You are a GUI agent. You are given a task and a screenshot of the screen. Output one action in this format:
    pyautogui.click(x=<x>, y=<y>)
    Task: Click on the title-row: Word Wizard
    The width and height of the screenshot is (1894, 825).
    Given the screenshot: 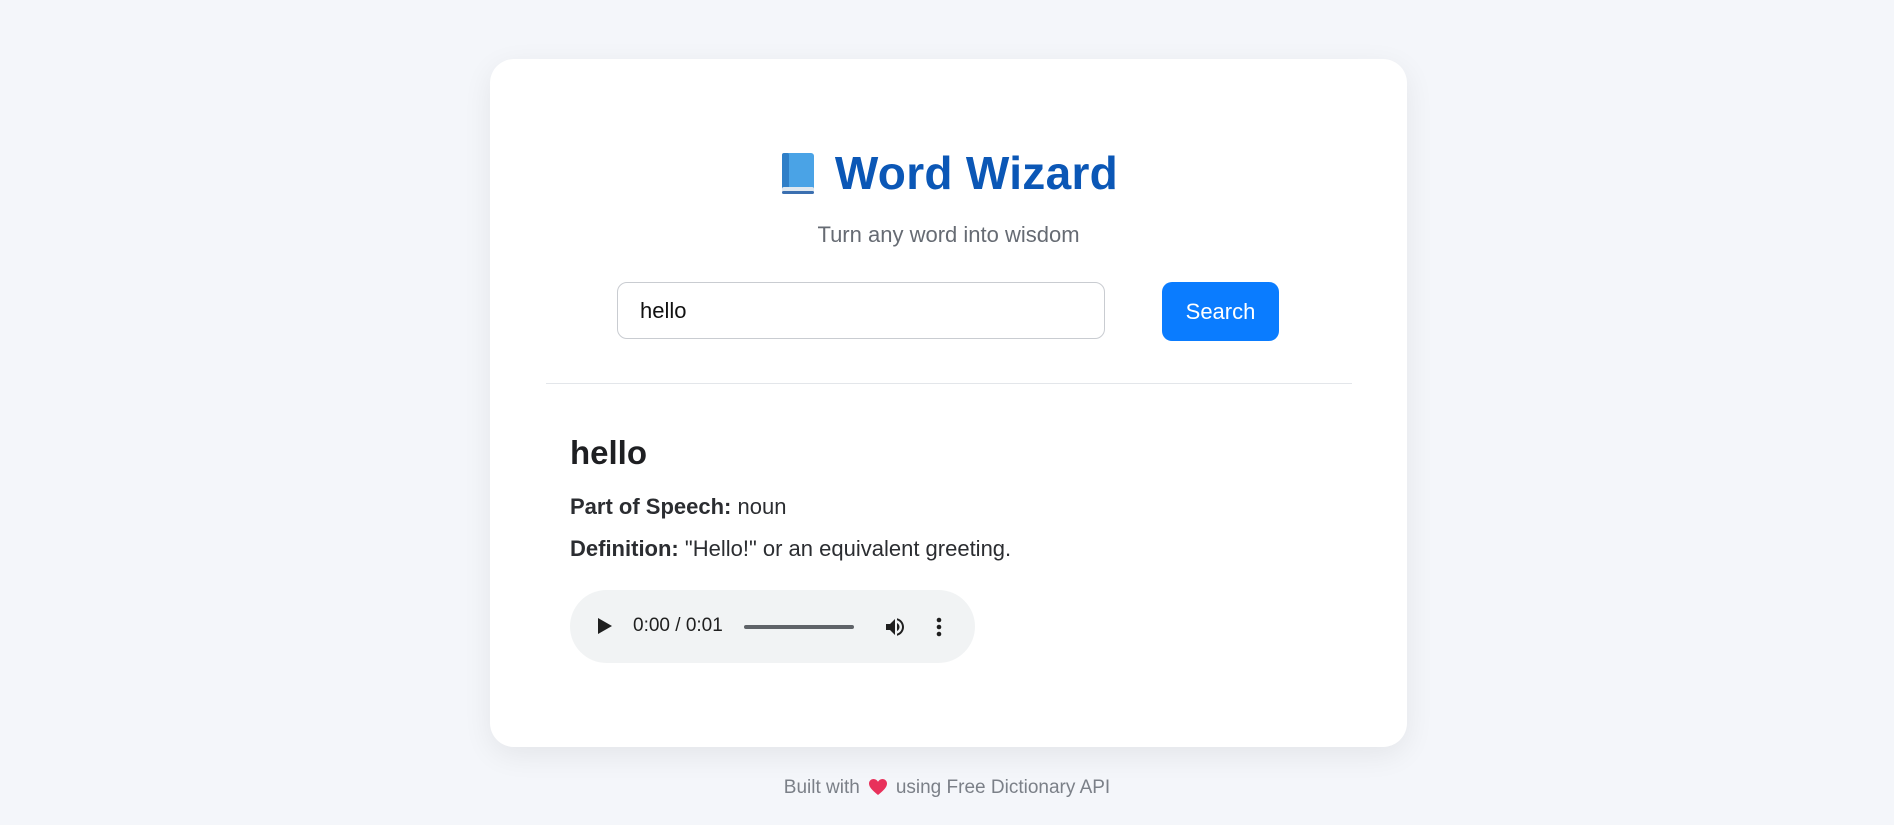 What is the action you would take?
    pyautogui.click(x=948, y=173)
    